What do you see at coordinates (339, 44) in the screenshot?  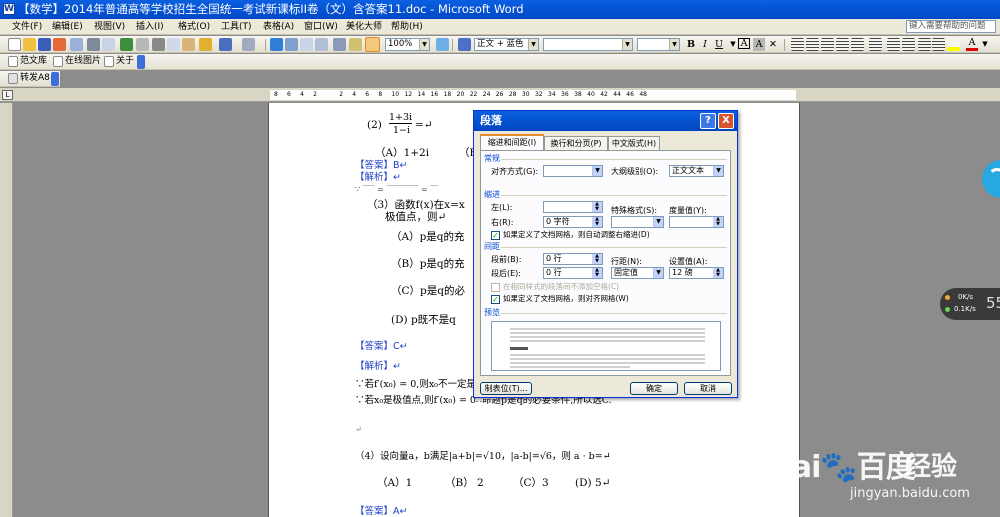 I see `columns-icon` at bounding box center [339, 44].